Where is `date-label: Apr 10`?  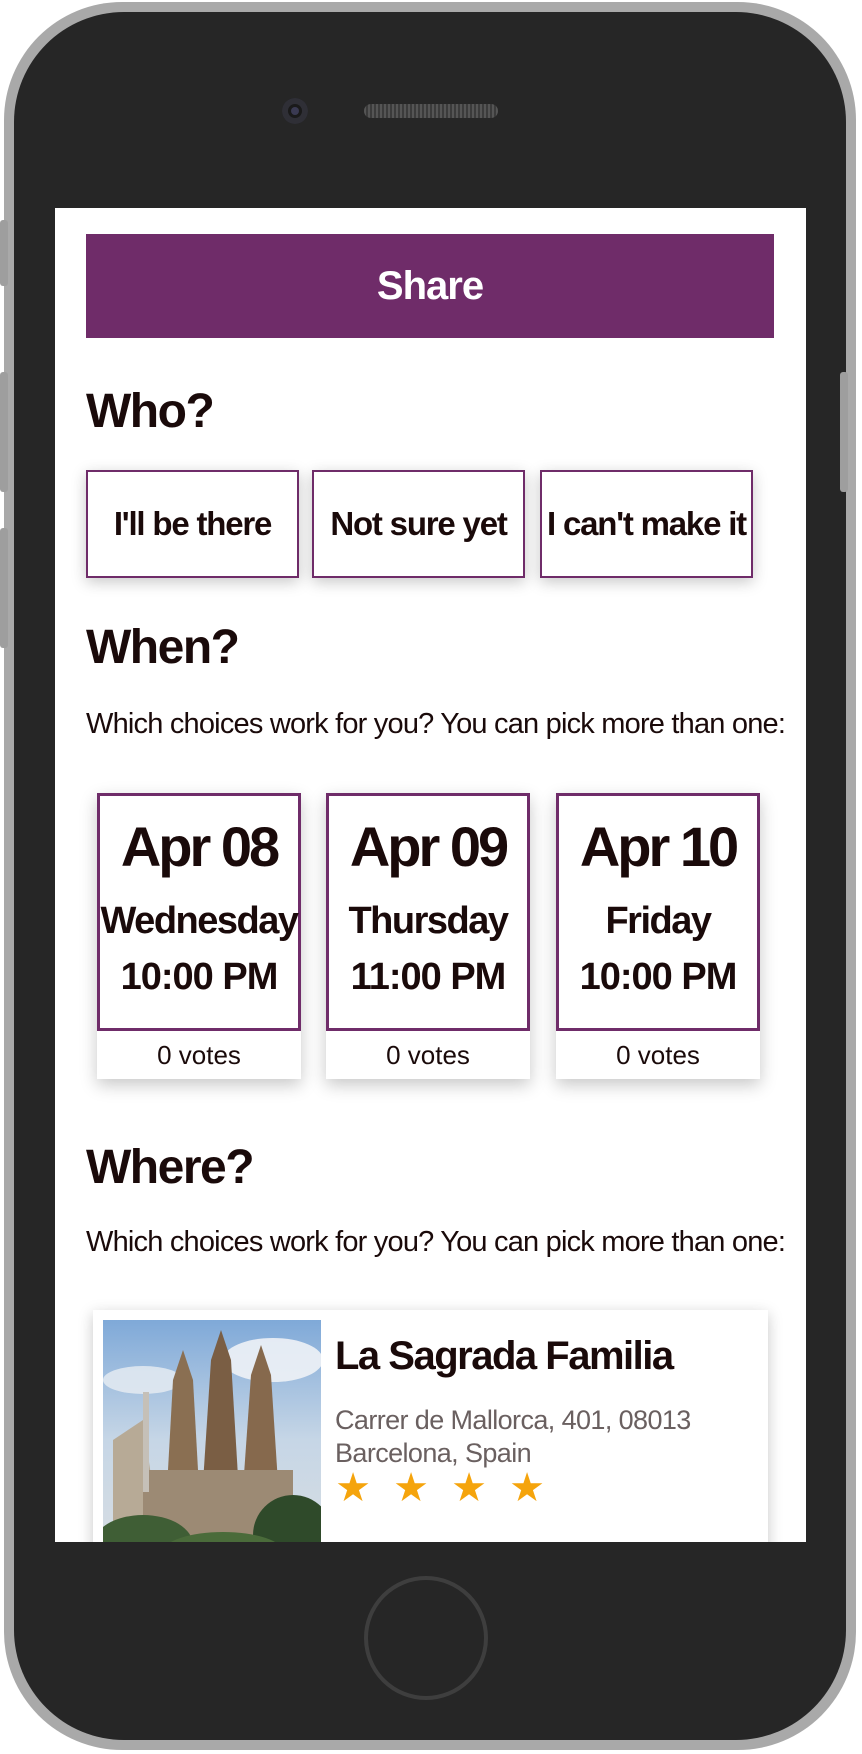 date-label: Apr 10 is located at coordinates (659, 846).